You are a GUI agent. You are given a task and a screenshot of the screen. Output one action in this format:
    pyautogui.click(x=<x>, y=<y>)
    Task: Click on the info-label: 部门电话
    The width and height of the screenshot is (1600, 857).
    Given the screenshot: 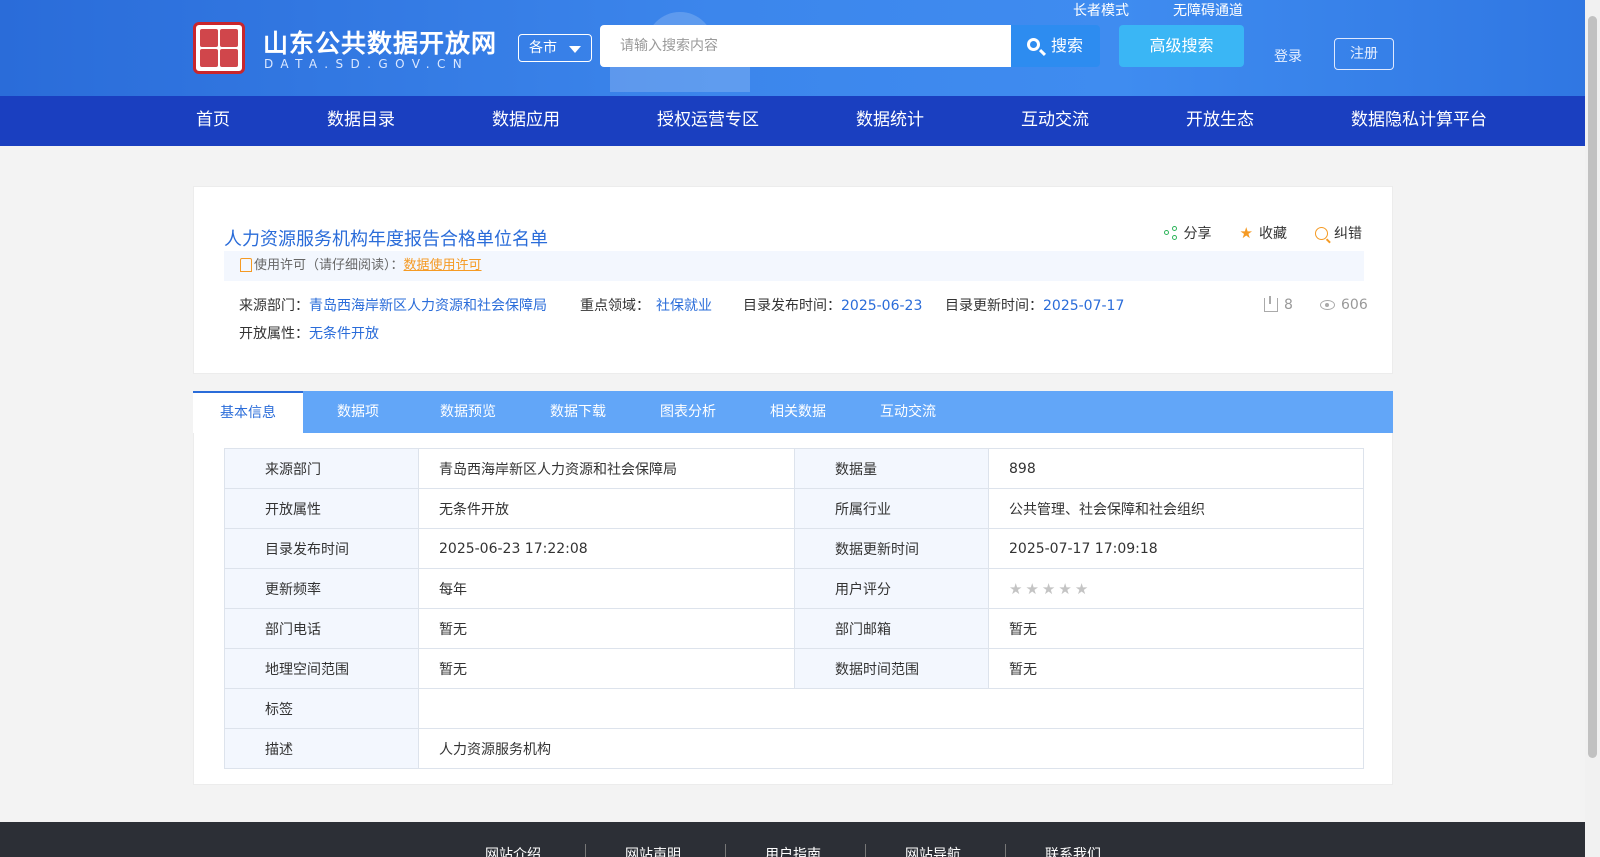 What is the action you would take?
    pyautogui.click(x=321, y=628)
    